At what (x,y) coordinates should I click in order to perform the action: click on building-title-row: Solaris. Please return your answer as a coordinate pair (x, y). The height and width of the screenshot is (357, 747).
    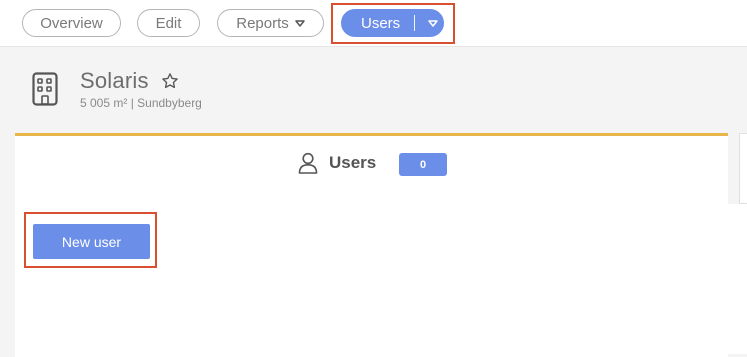
    Looking at the image, I should click on (129, 81).